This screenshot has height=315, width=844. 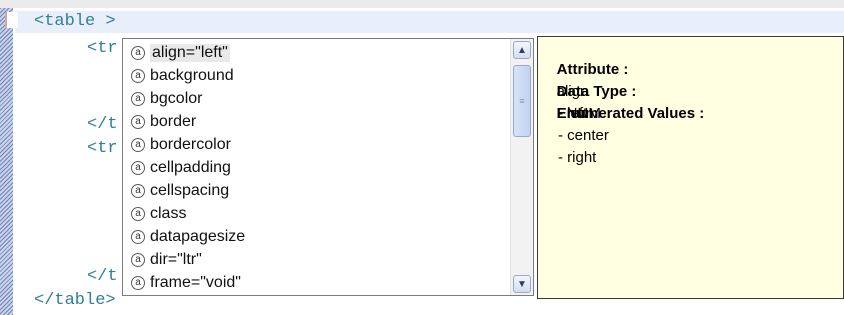 I want to click on completion-item-label: cellspacing, so click(x=190, y=190).